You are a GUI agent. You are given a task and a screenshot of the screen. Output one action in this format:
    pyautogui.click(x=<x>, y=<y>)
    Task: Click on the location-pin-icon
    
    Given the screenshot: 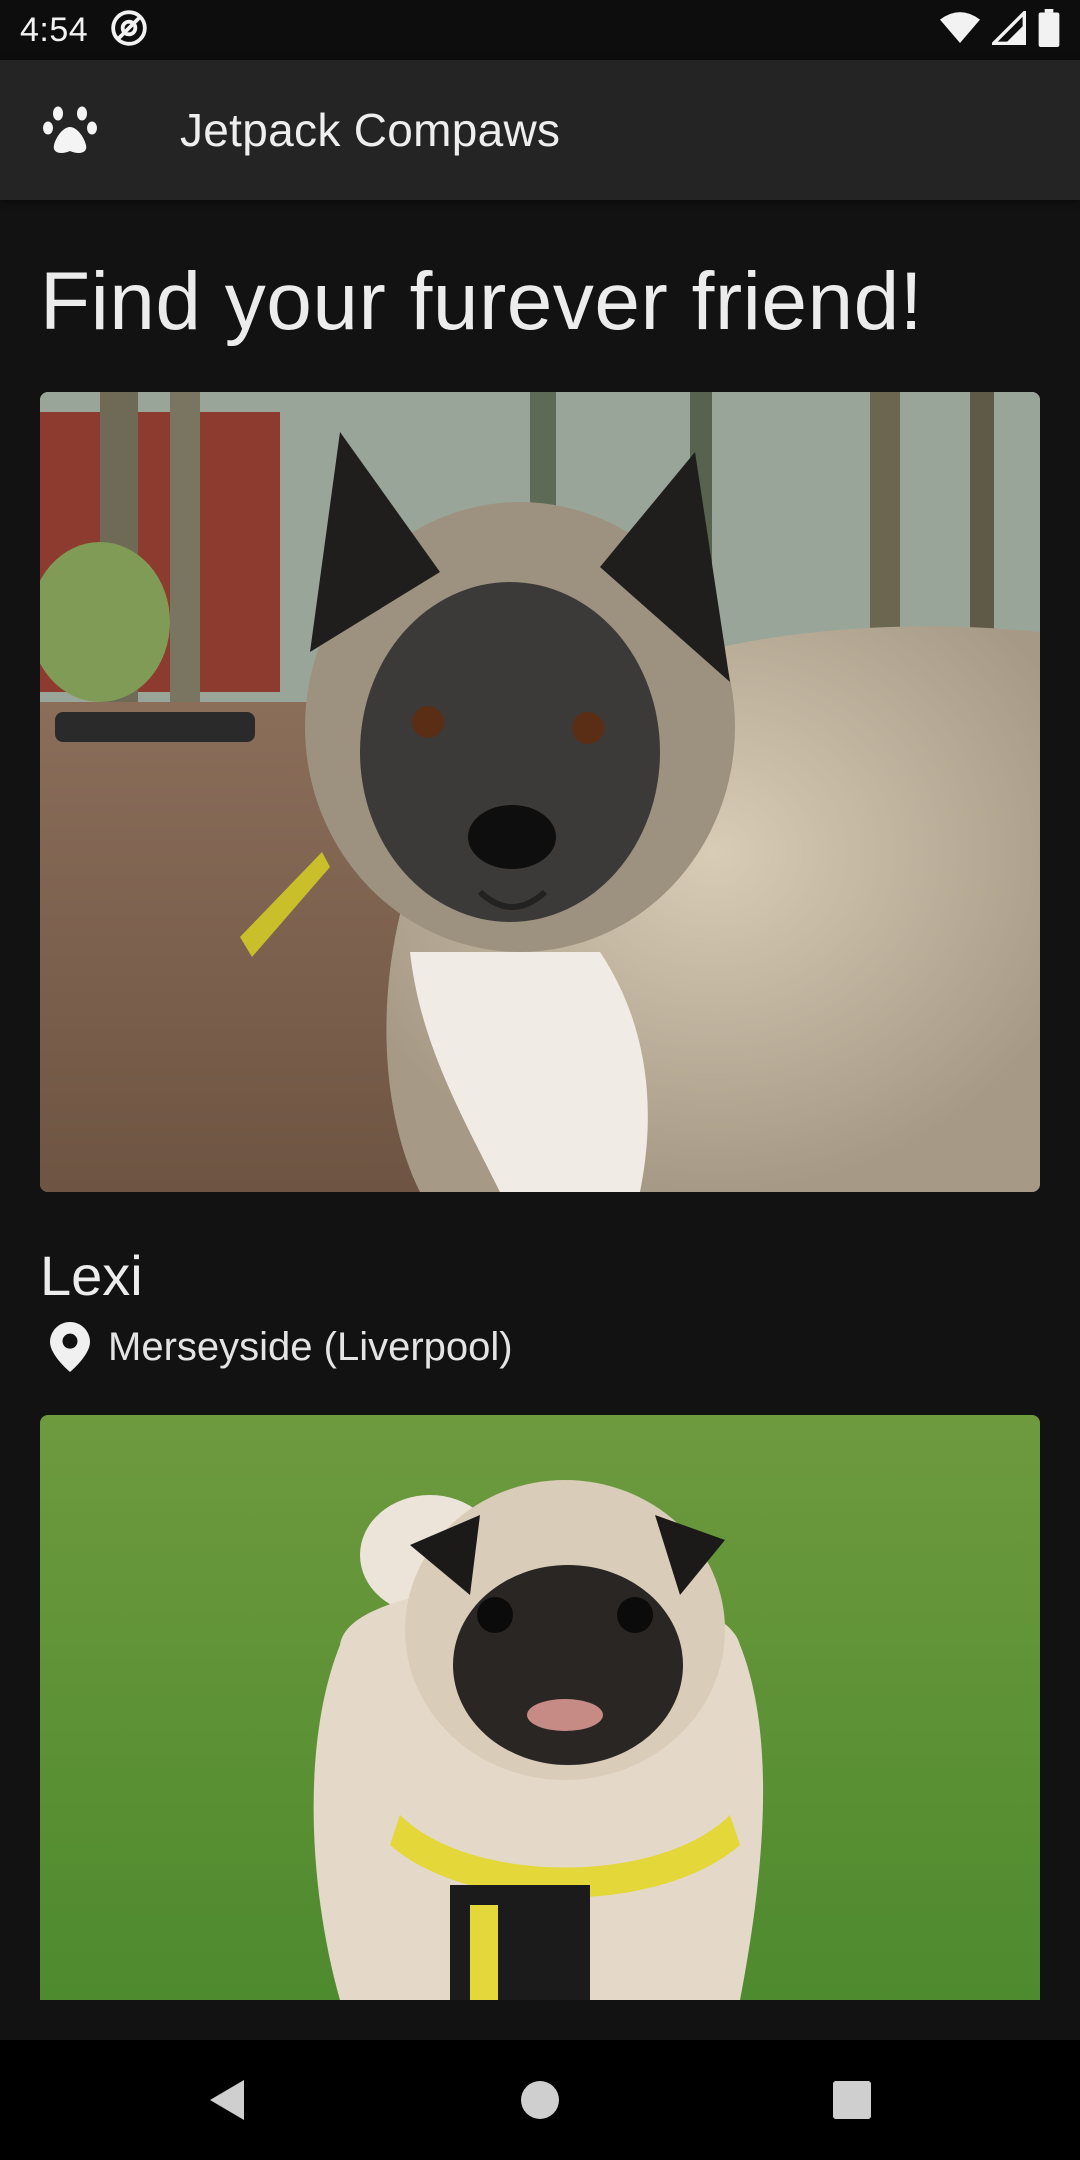 What is the action you would take?
    pyautogui.click(x=70, y=1347)
    